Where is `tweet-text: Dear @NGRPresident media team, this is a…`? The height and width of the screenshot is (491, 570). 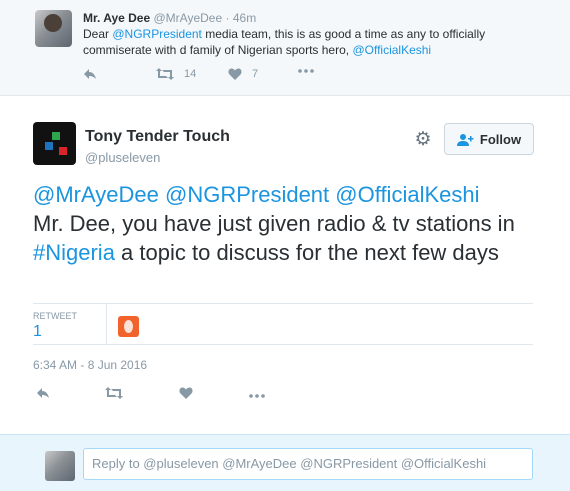 tweet-text: Dear @NGRPresident media team, this is a… is located at coordinates (318, 42).